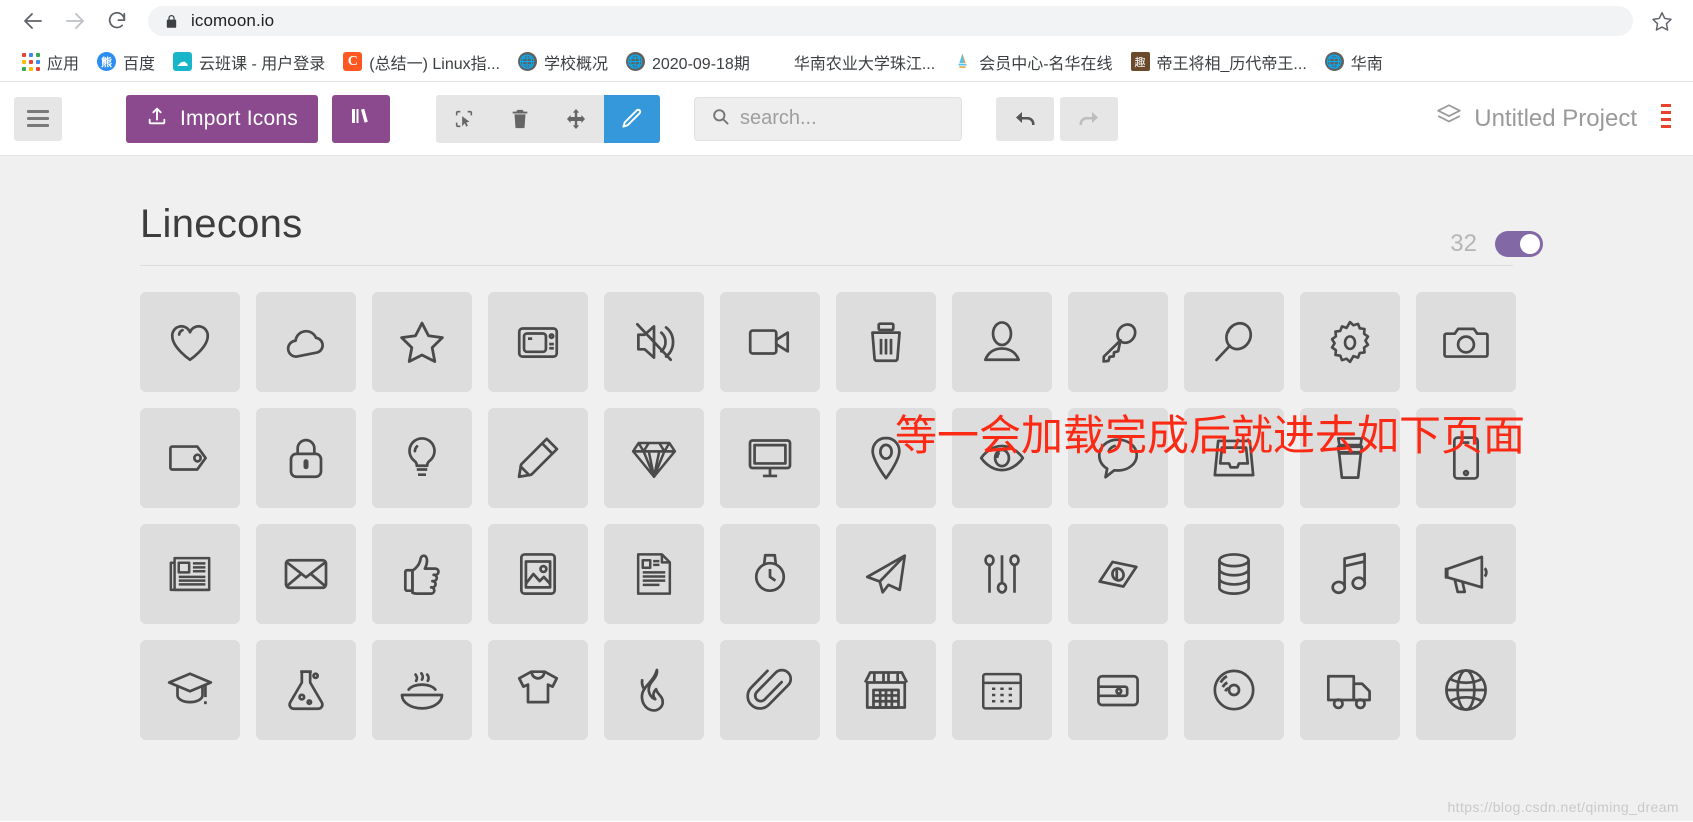  Describe the element at coordinates (306, 458) in the screenshot. I see `icon-cell-lock` at that location.